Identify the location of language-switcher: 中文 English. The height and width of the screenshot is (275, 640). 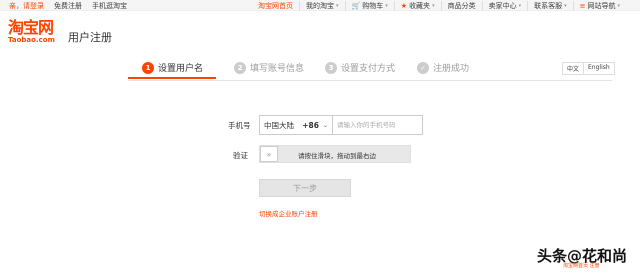
(588, 68).